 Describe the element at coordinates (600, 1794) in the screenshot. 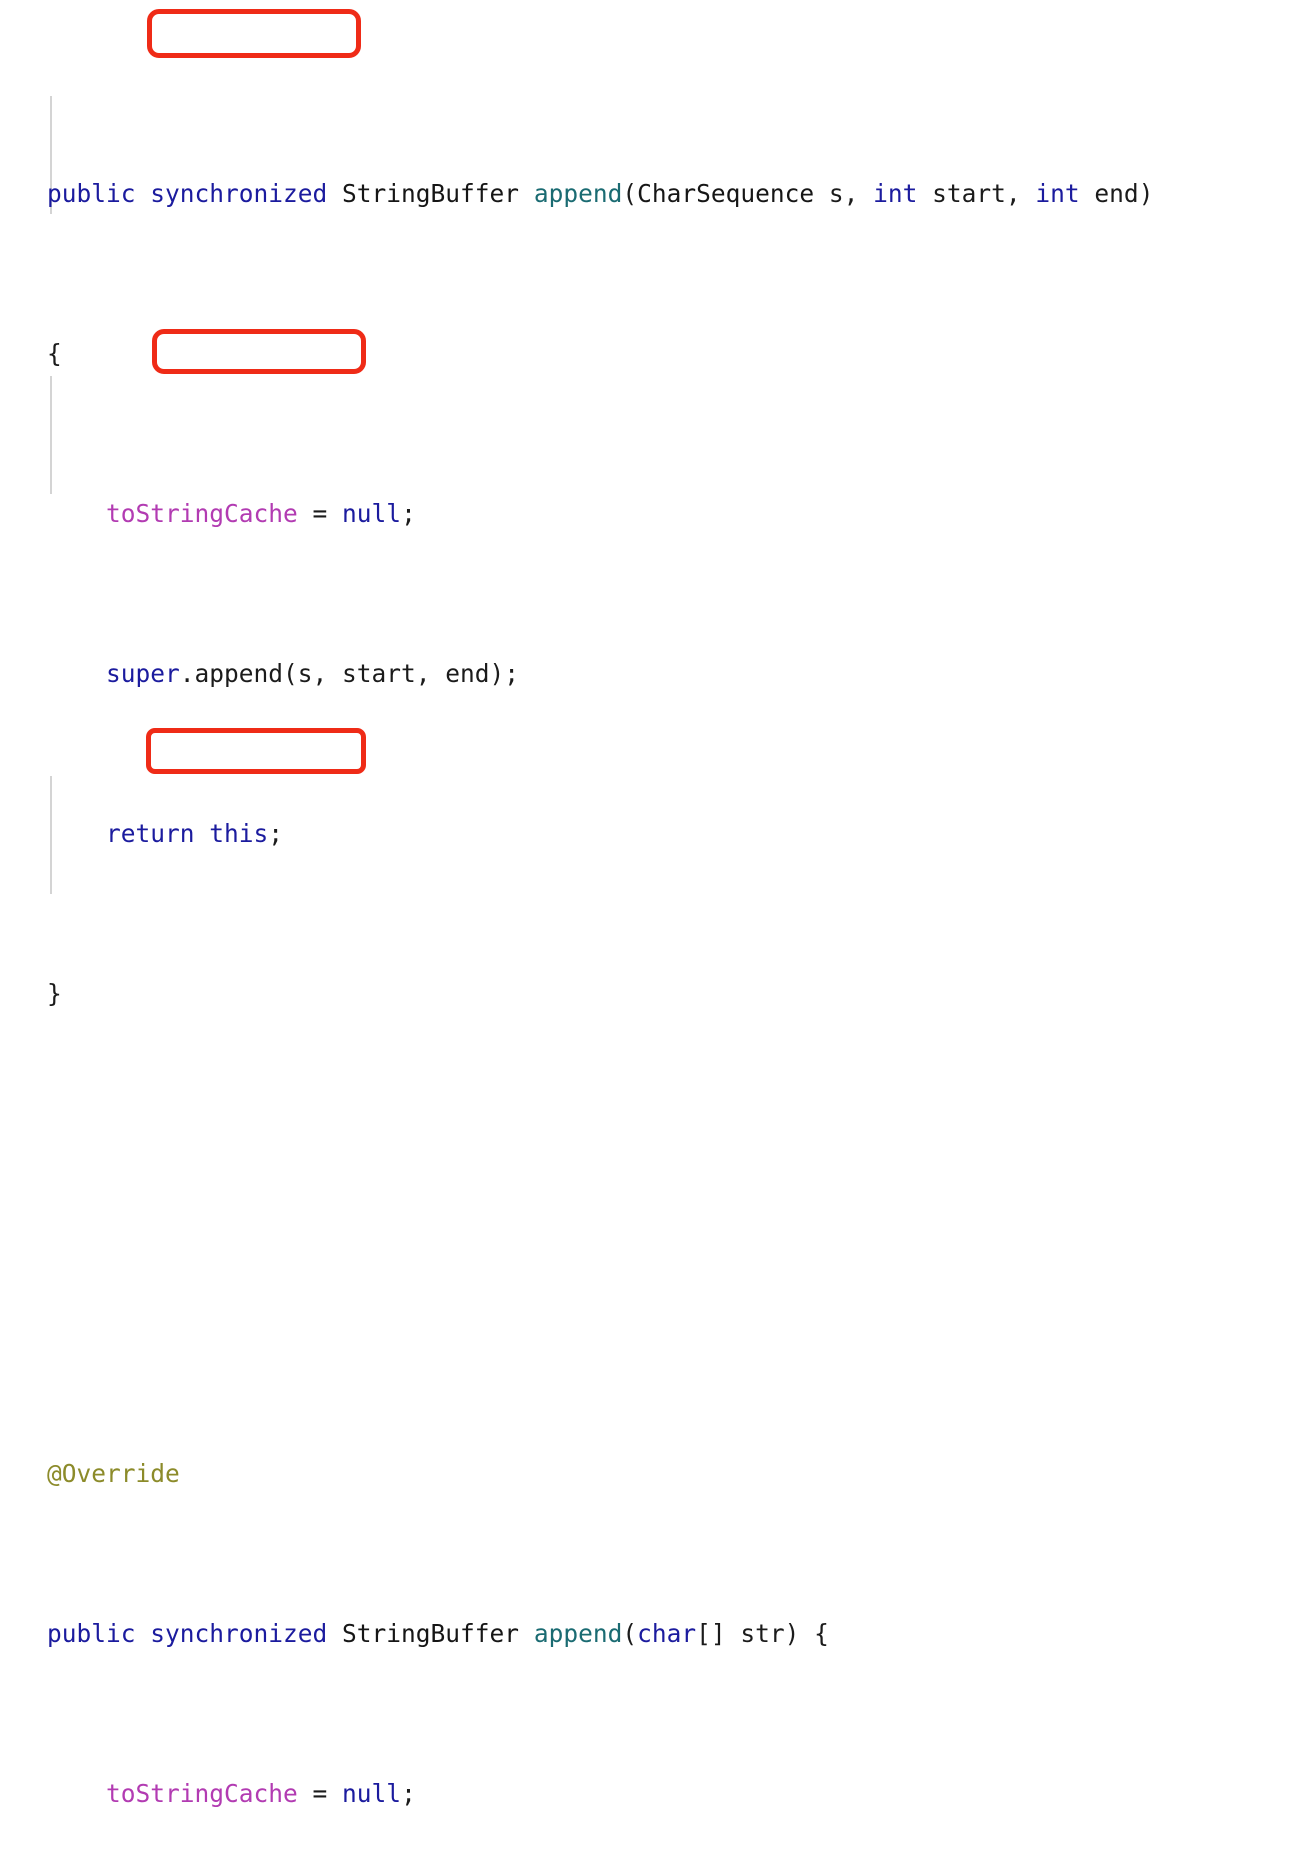

I see `code-line-tostringcache-2: toStringCache = null;` at that location.